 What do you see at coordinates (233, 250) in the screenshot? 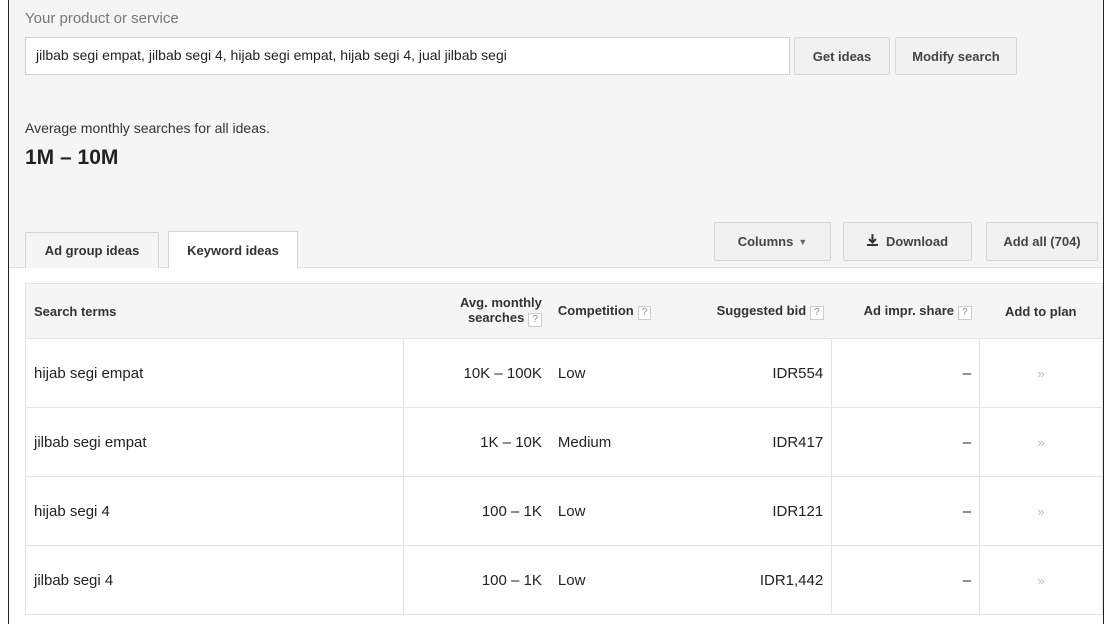
I see `tab-keyword-ideas: Keyword ideas` at bounding box center [233, 250].